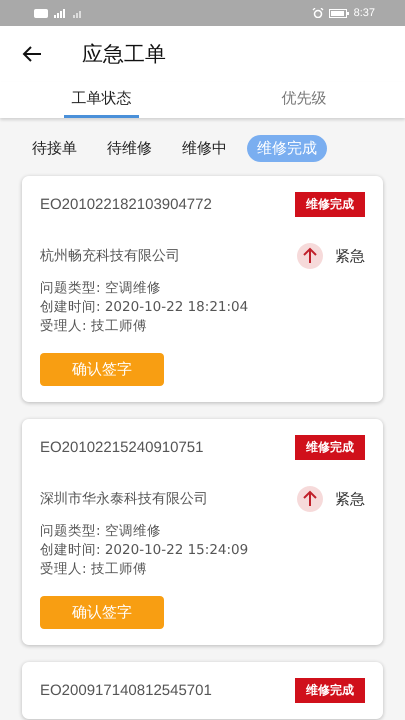 This screenshot has width=405, height=720. What do you see at coordinates (126, 690) in the screenshot?
I see `order-number: EO200917140812545701` at bounding box center [126, 690].